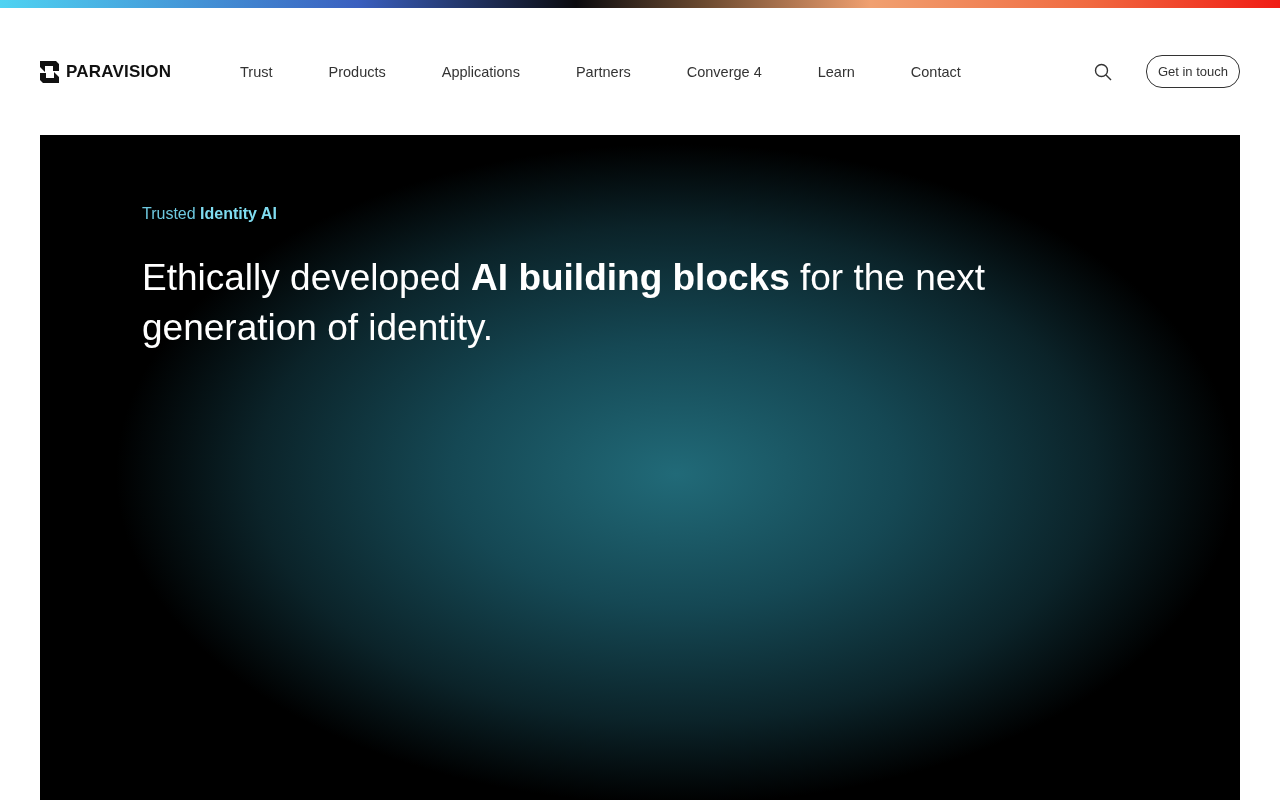 The height and width of the screenshot is (800, 1280). I want to click on logo-icon, so click(49, 71).